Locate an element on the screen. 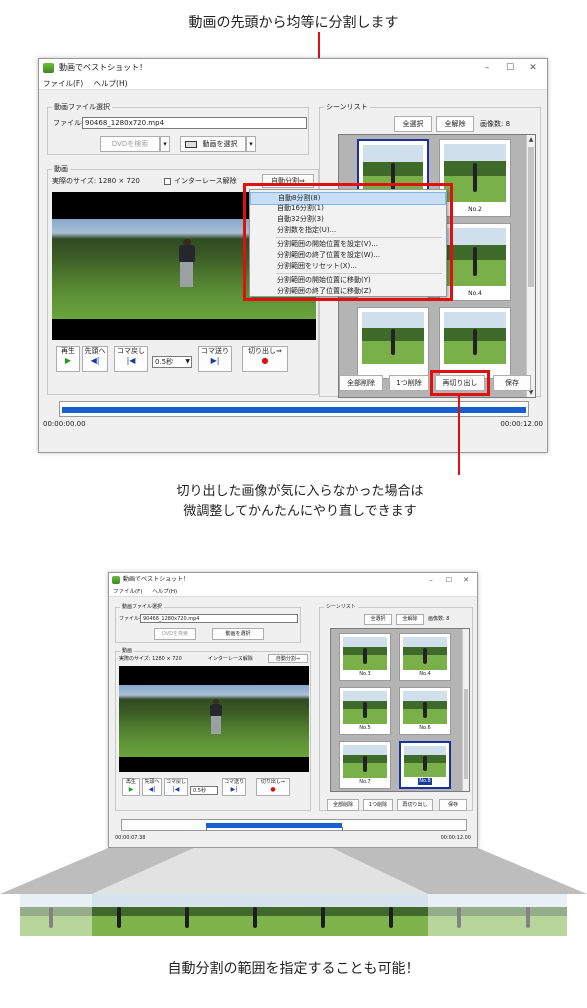 The height and width of the screenshot is (1008, 587). auto-split-button: 自動分割⇒ is located at coordinates (288, 658).